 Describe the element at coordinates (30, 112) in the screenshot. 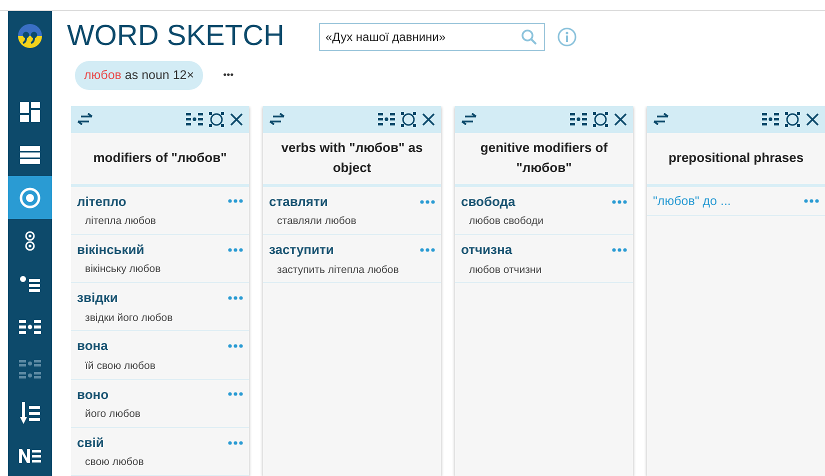

I see `dashboard-icon` at that location.